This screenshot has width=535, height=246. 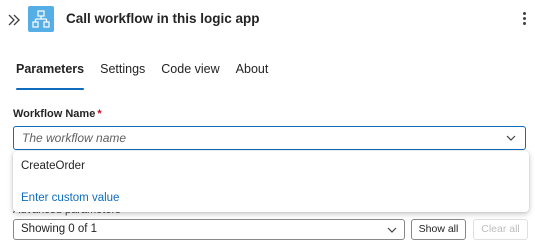 I want to click on tab-parameters: Parameters, so click(x=50, y=74).